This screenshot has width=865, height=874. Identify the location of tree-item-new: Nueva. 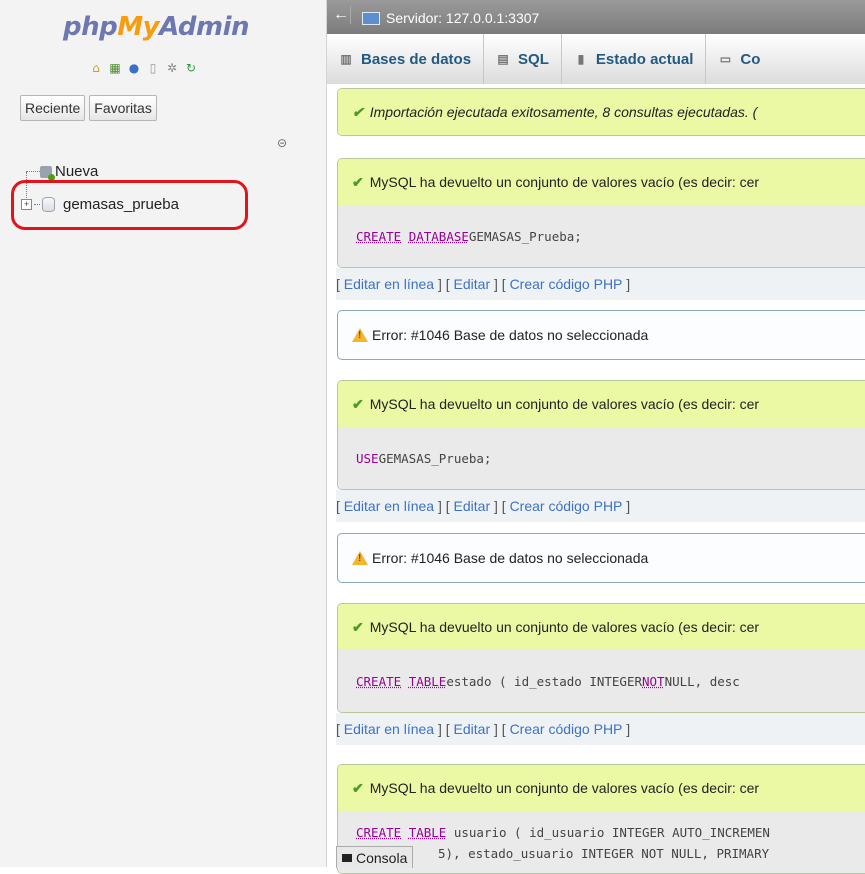
(62, 172).